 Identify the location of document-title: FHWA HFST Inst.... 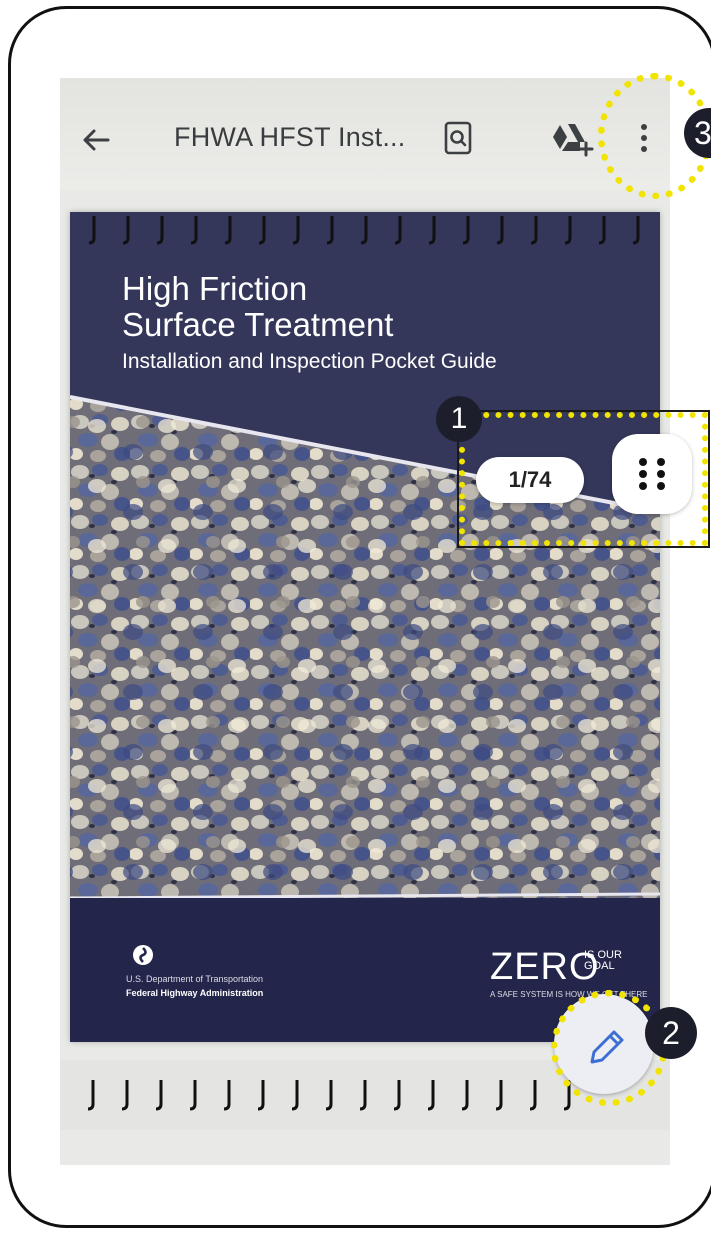
(290, 137).